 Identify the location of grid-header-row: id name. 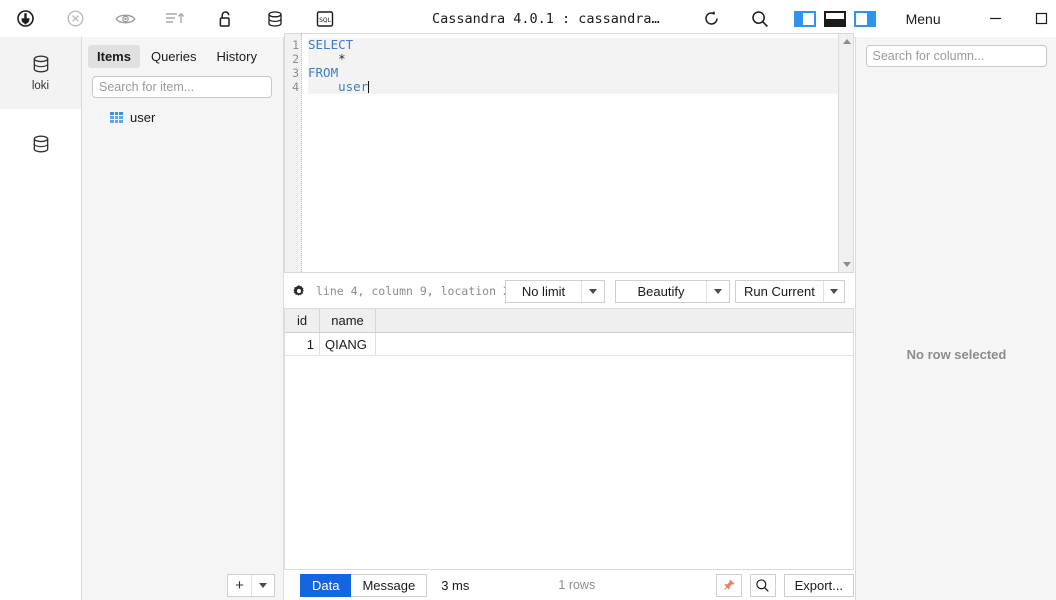
(569, 321).